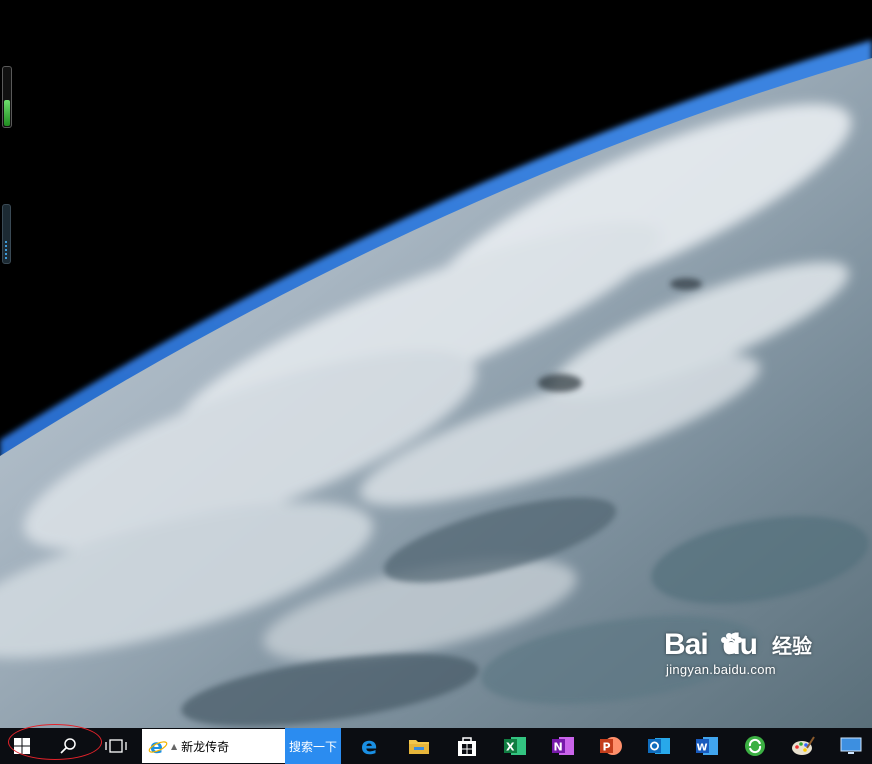  I want to click on edge-icon: e, so click(369, 746).